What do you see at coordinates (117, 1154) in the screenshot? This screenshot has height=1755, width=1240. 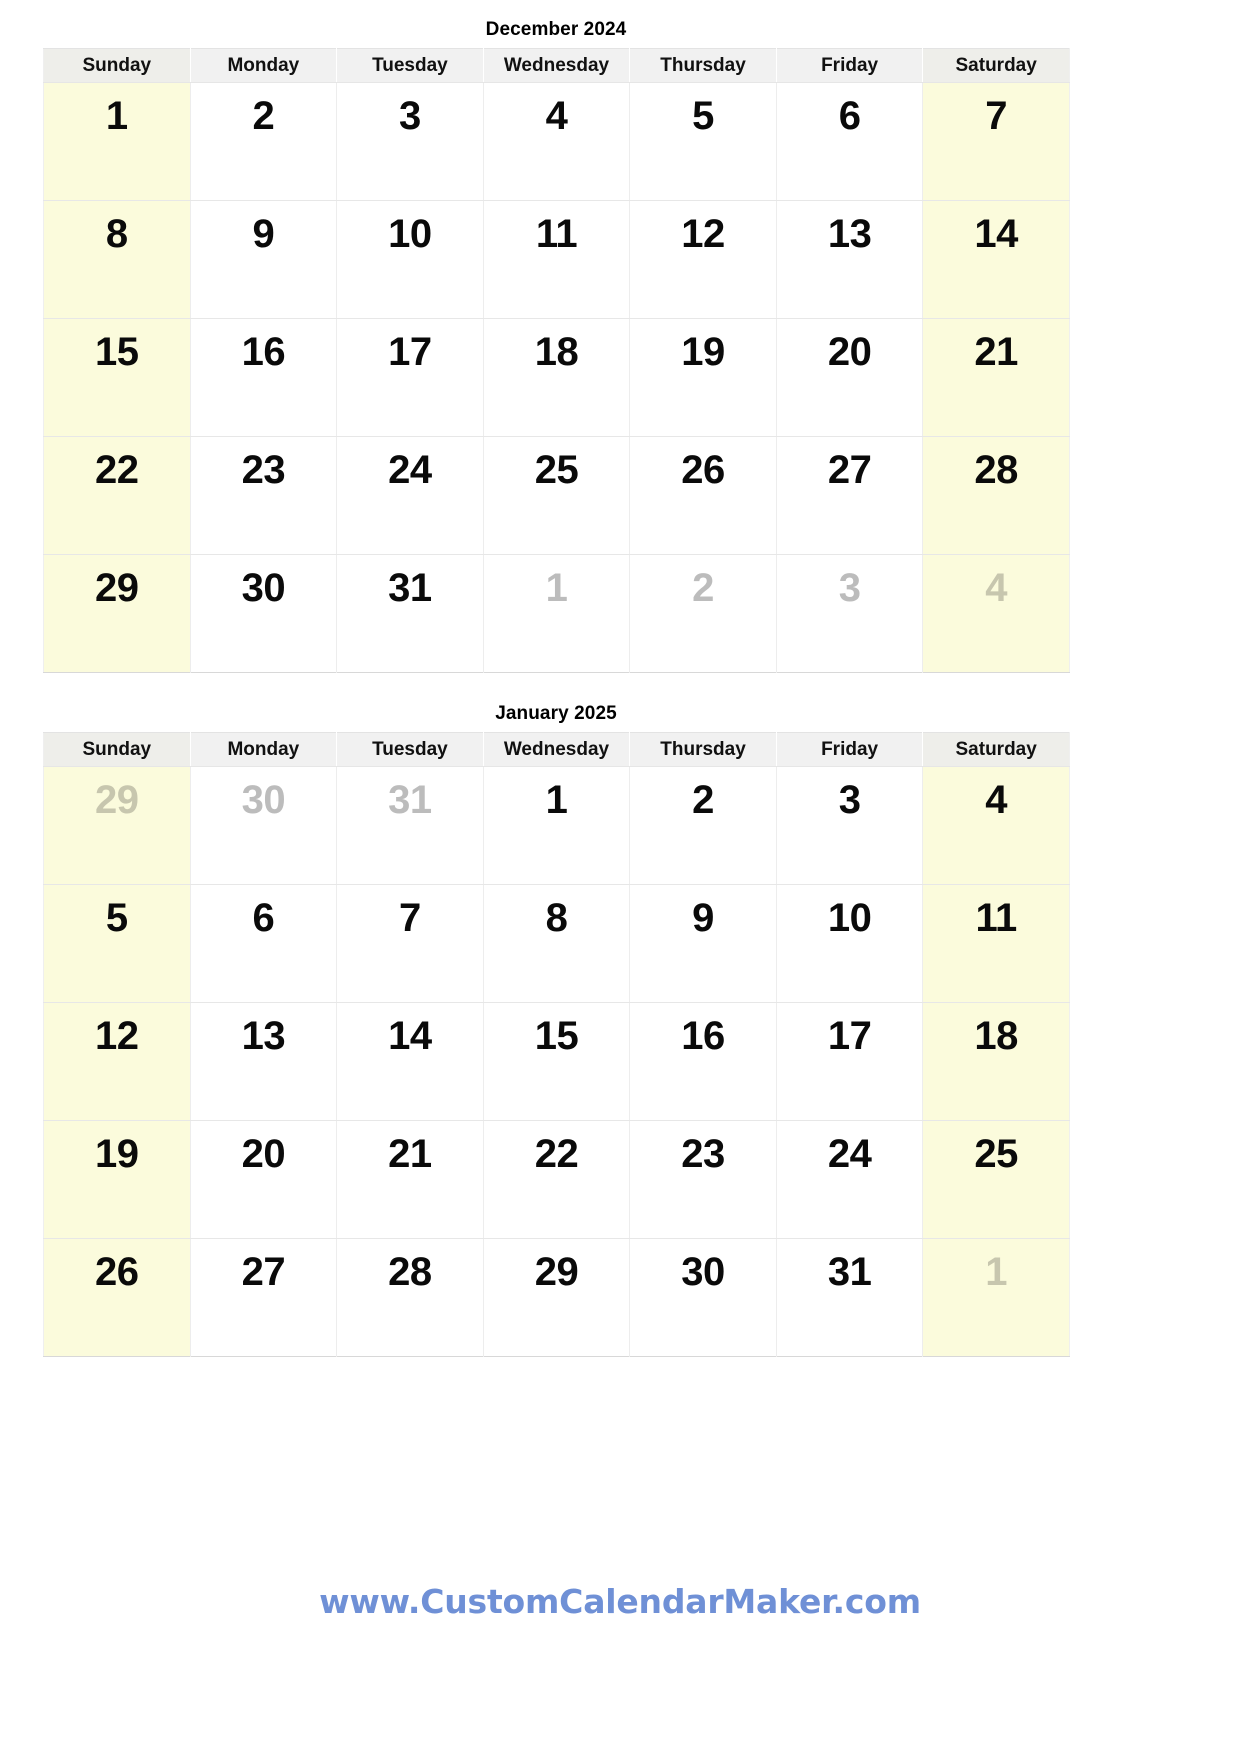 I see `day-number: 19` at bounding box center [117, 1154].